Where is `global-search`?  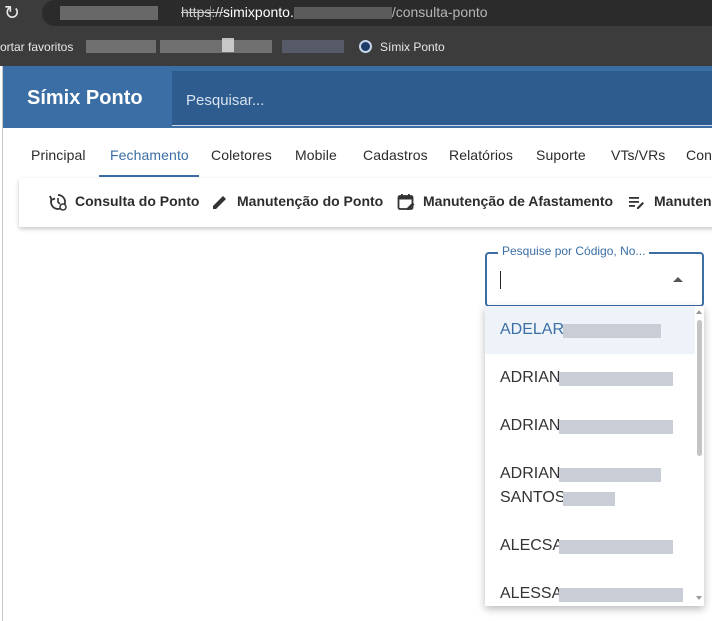
global-search is located at coordinates (442, 98).